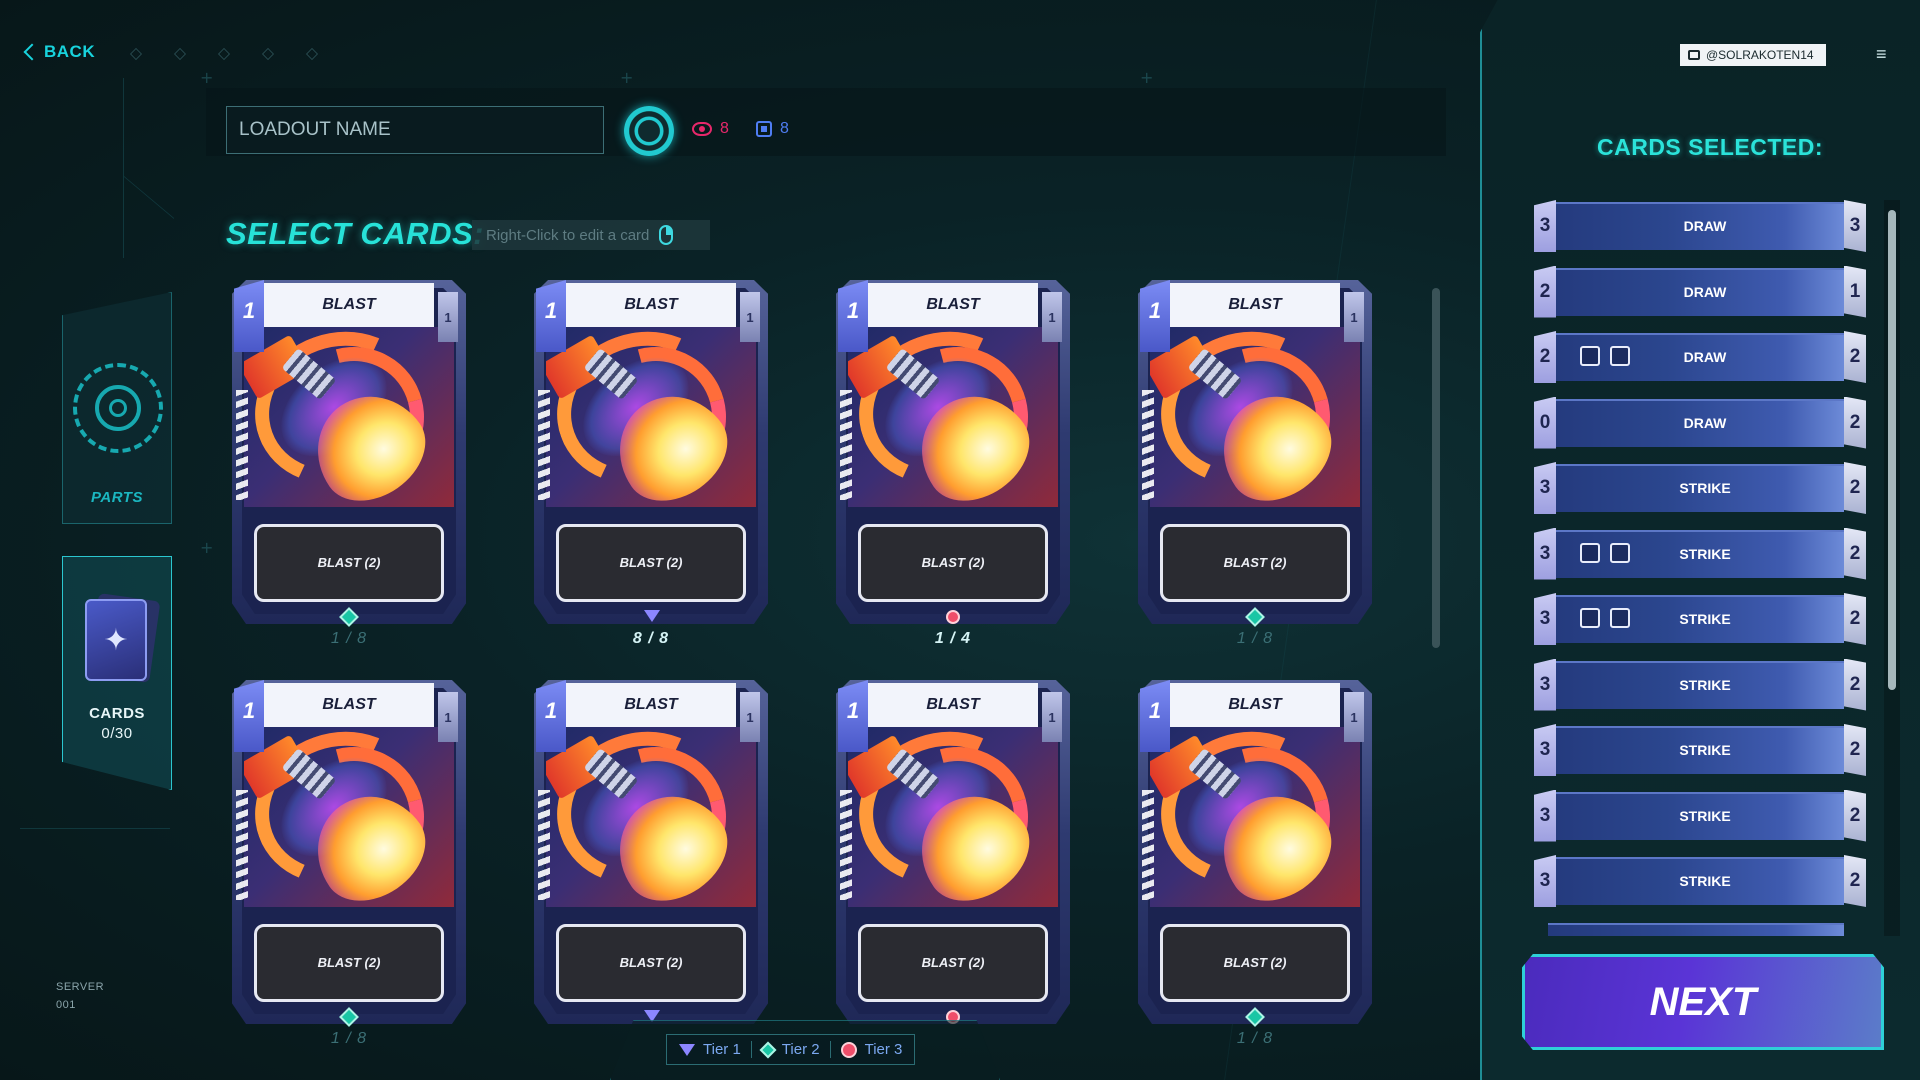  Describe the element at coordinates (1700, 357) in the screenshot. I see `selected-card-row: 2 DRAW 2` at that location.